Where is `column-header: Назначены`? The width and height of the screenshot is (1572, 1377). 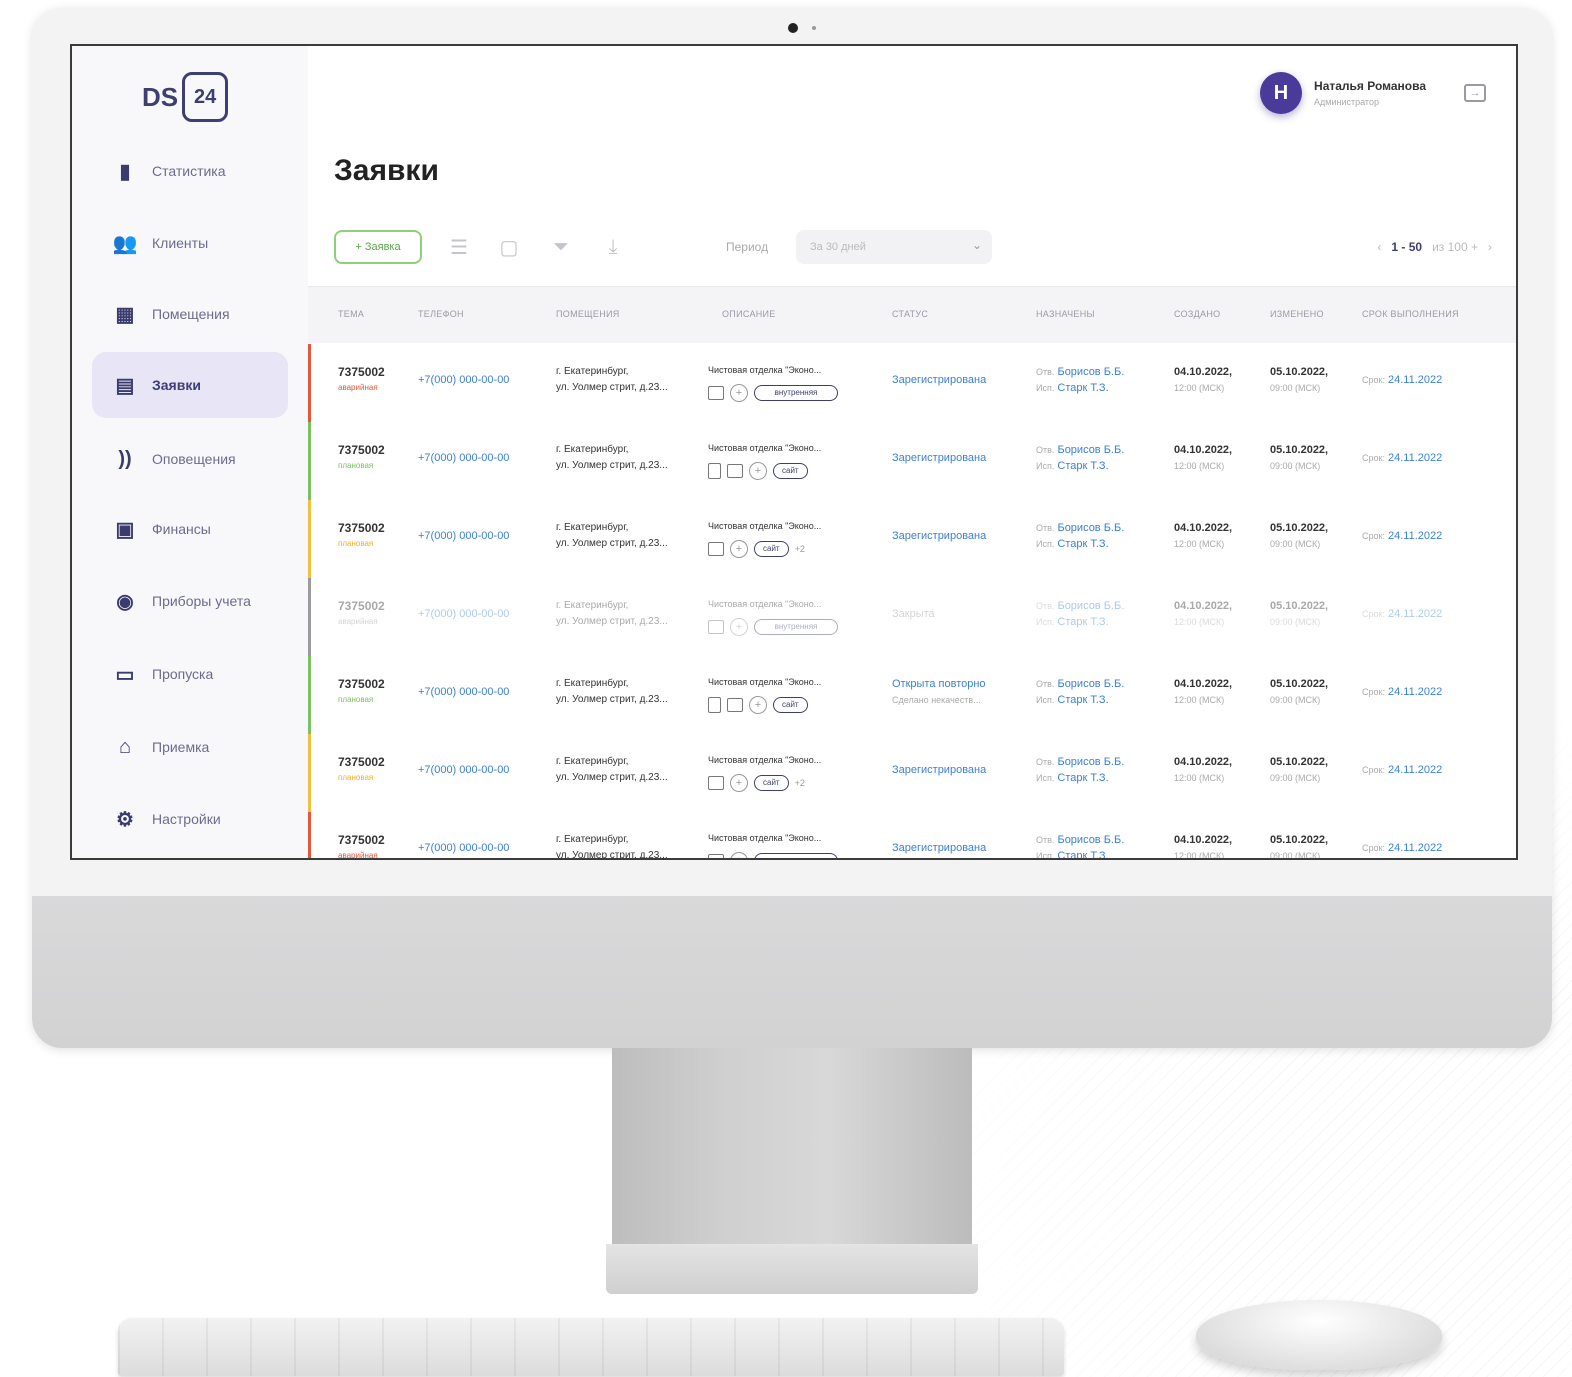 column-header: Назначены is located at coordinates (1065, 314).